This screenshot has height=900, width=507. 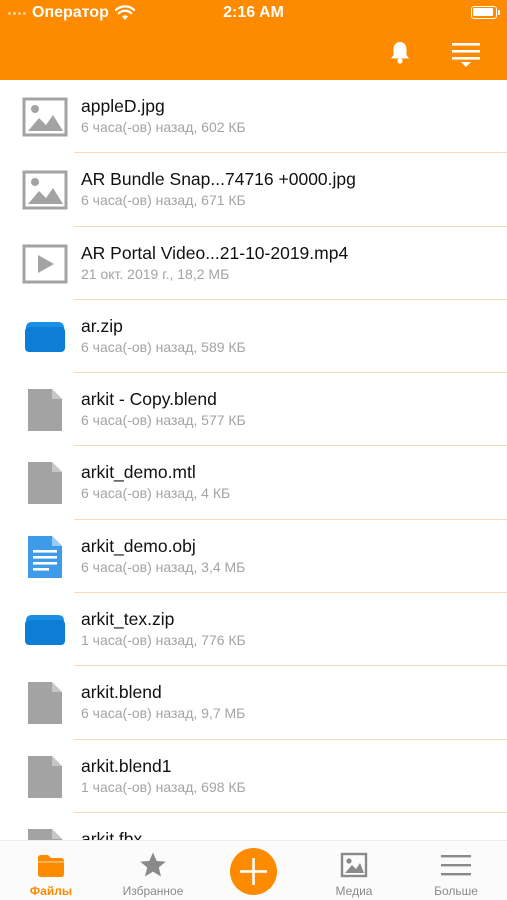 What do you see at coordinates (485, 12) in the screenshot?
I see `battery-icon` at bounding box center [485, 12].